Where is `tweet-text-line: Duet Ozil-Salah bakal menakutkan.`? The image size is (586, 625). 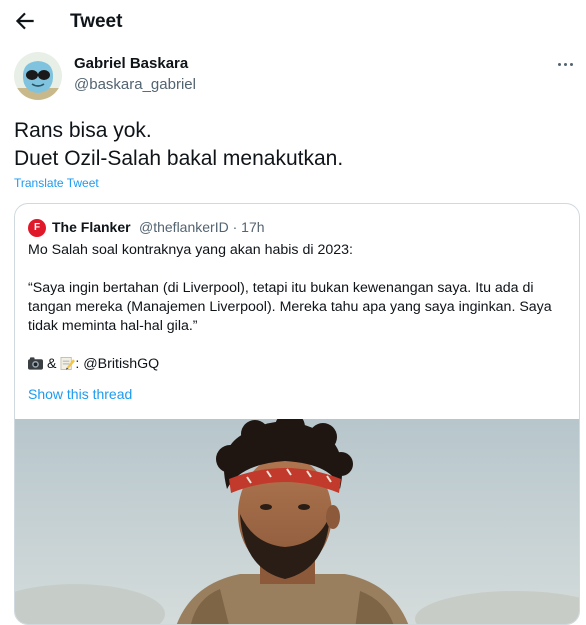
tweet-text-line: Duet Ozil-Salah bakal menakutkan. is located at coordinates (179, 158).